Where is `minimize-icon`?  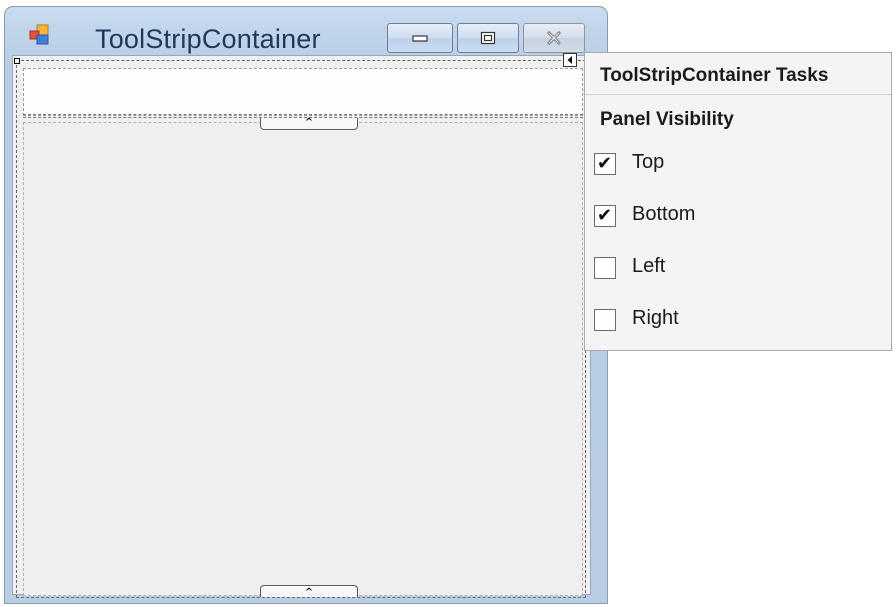 minimize-icon is located at coordinates (420, 38).